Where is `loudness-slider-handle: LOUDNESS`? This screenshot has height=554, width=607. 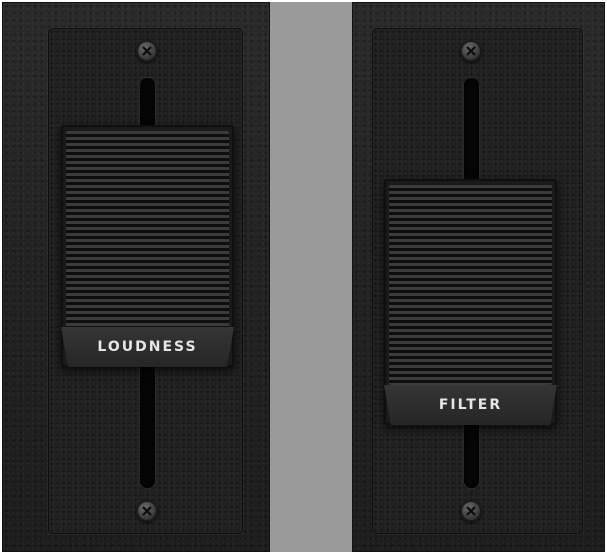
loudness-slider-handle: LOUDNESS is located at coordinates (147, 246).